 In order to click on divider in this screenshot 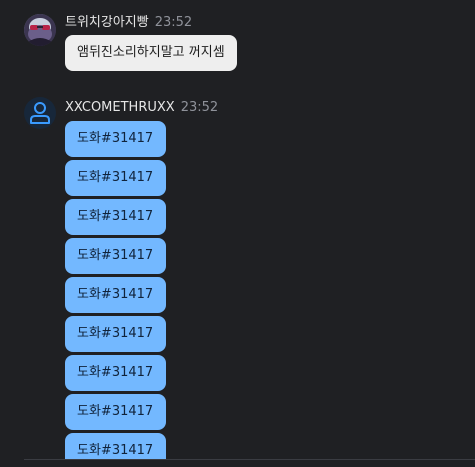, I will do `click(249, 459)`.